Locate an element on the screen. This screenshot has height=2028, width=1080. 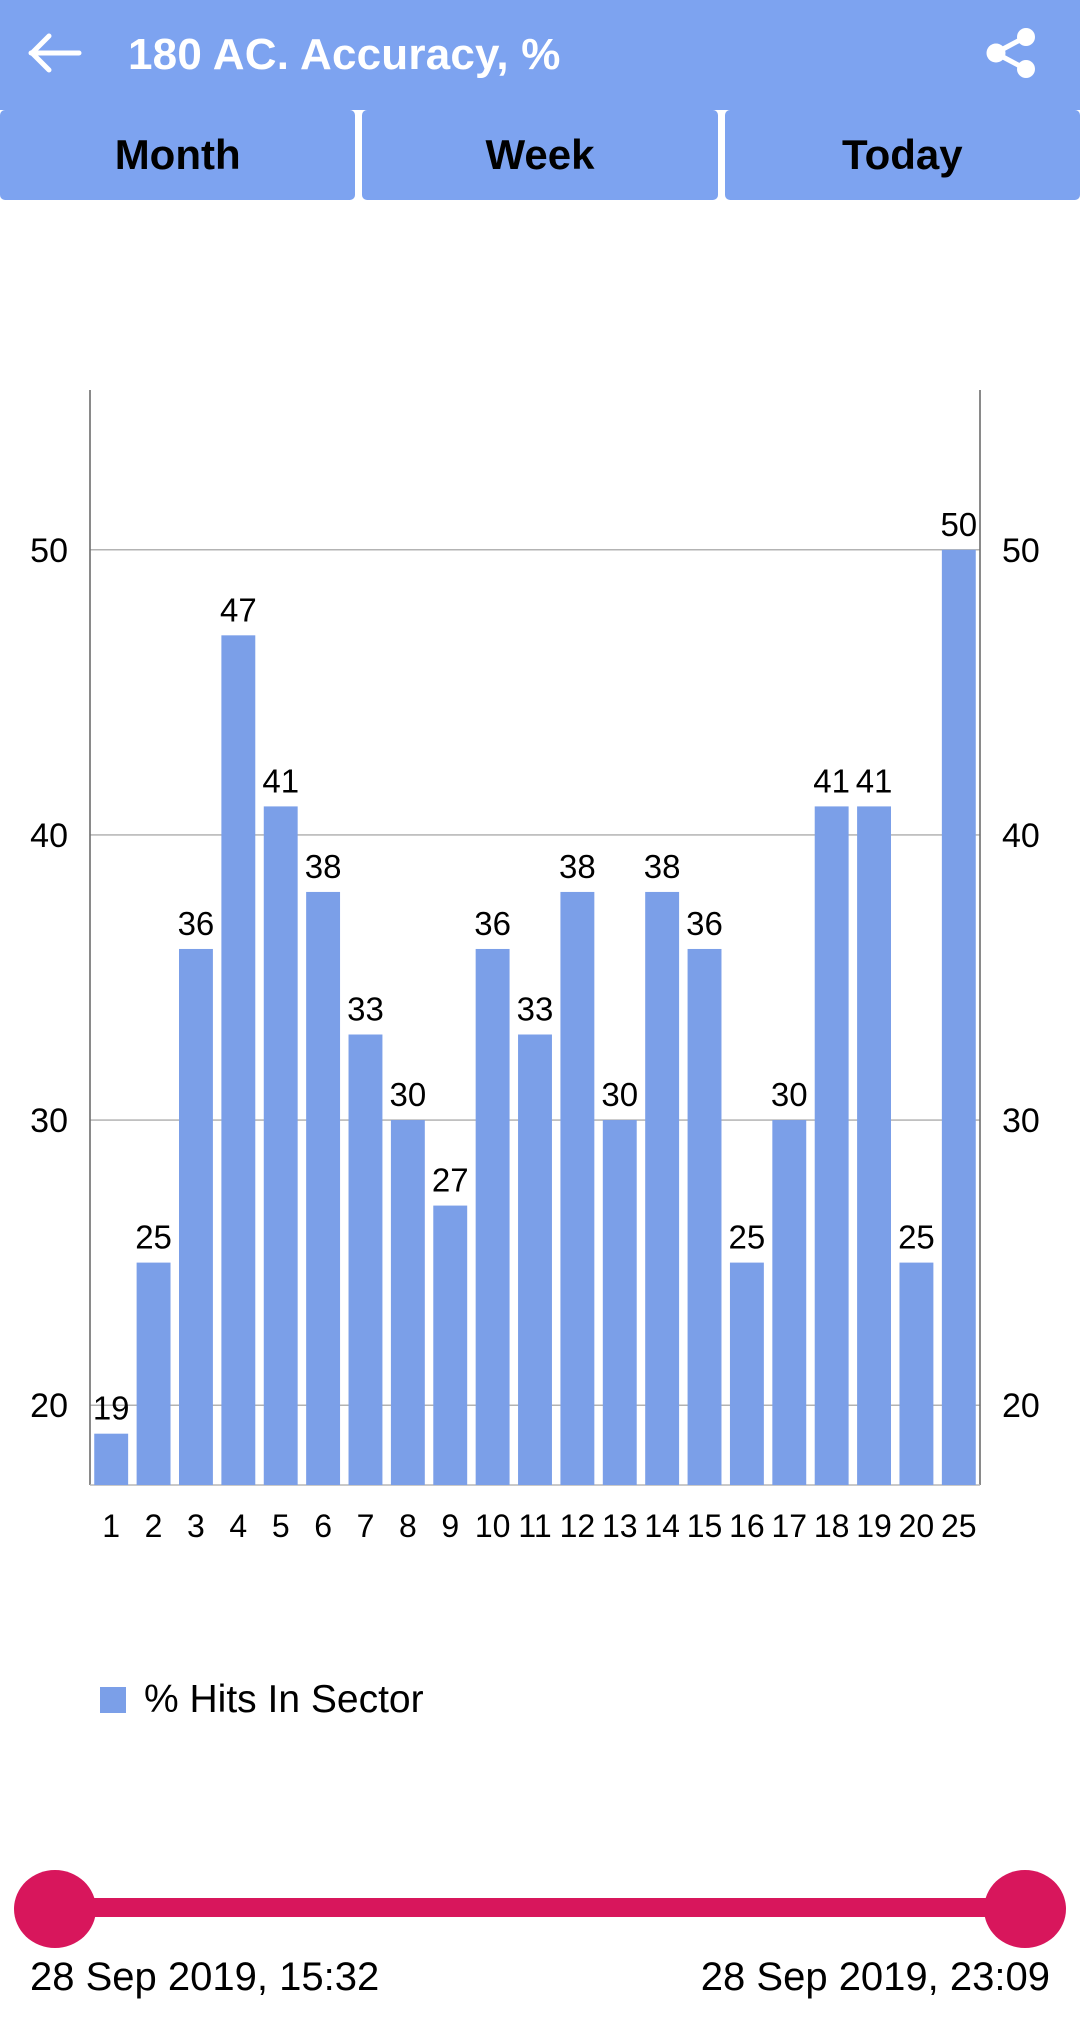
tab-week: Week is located at coordinates (540, 155).